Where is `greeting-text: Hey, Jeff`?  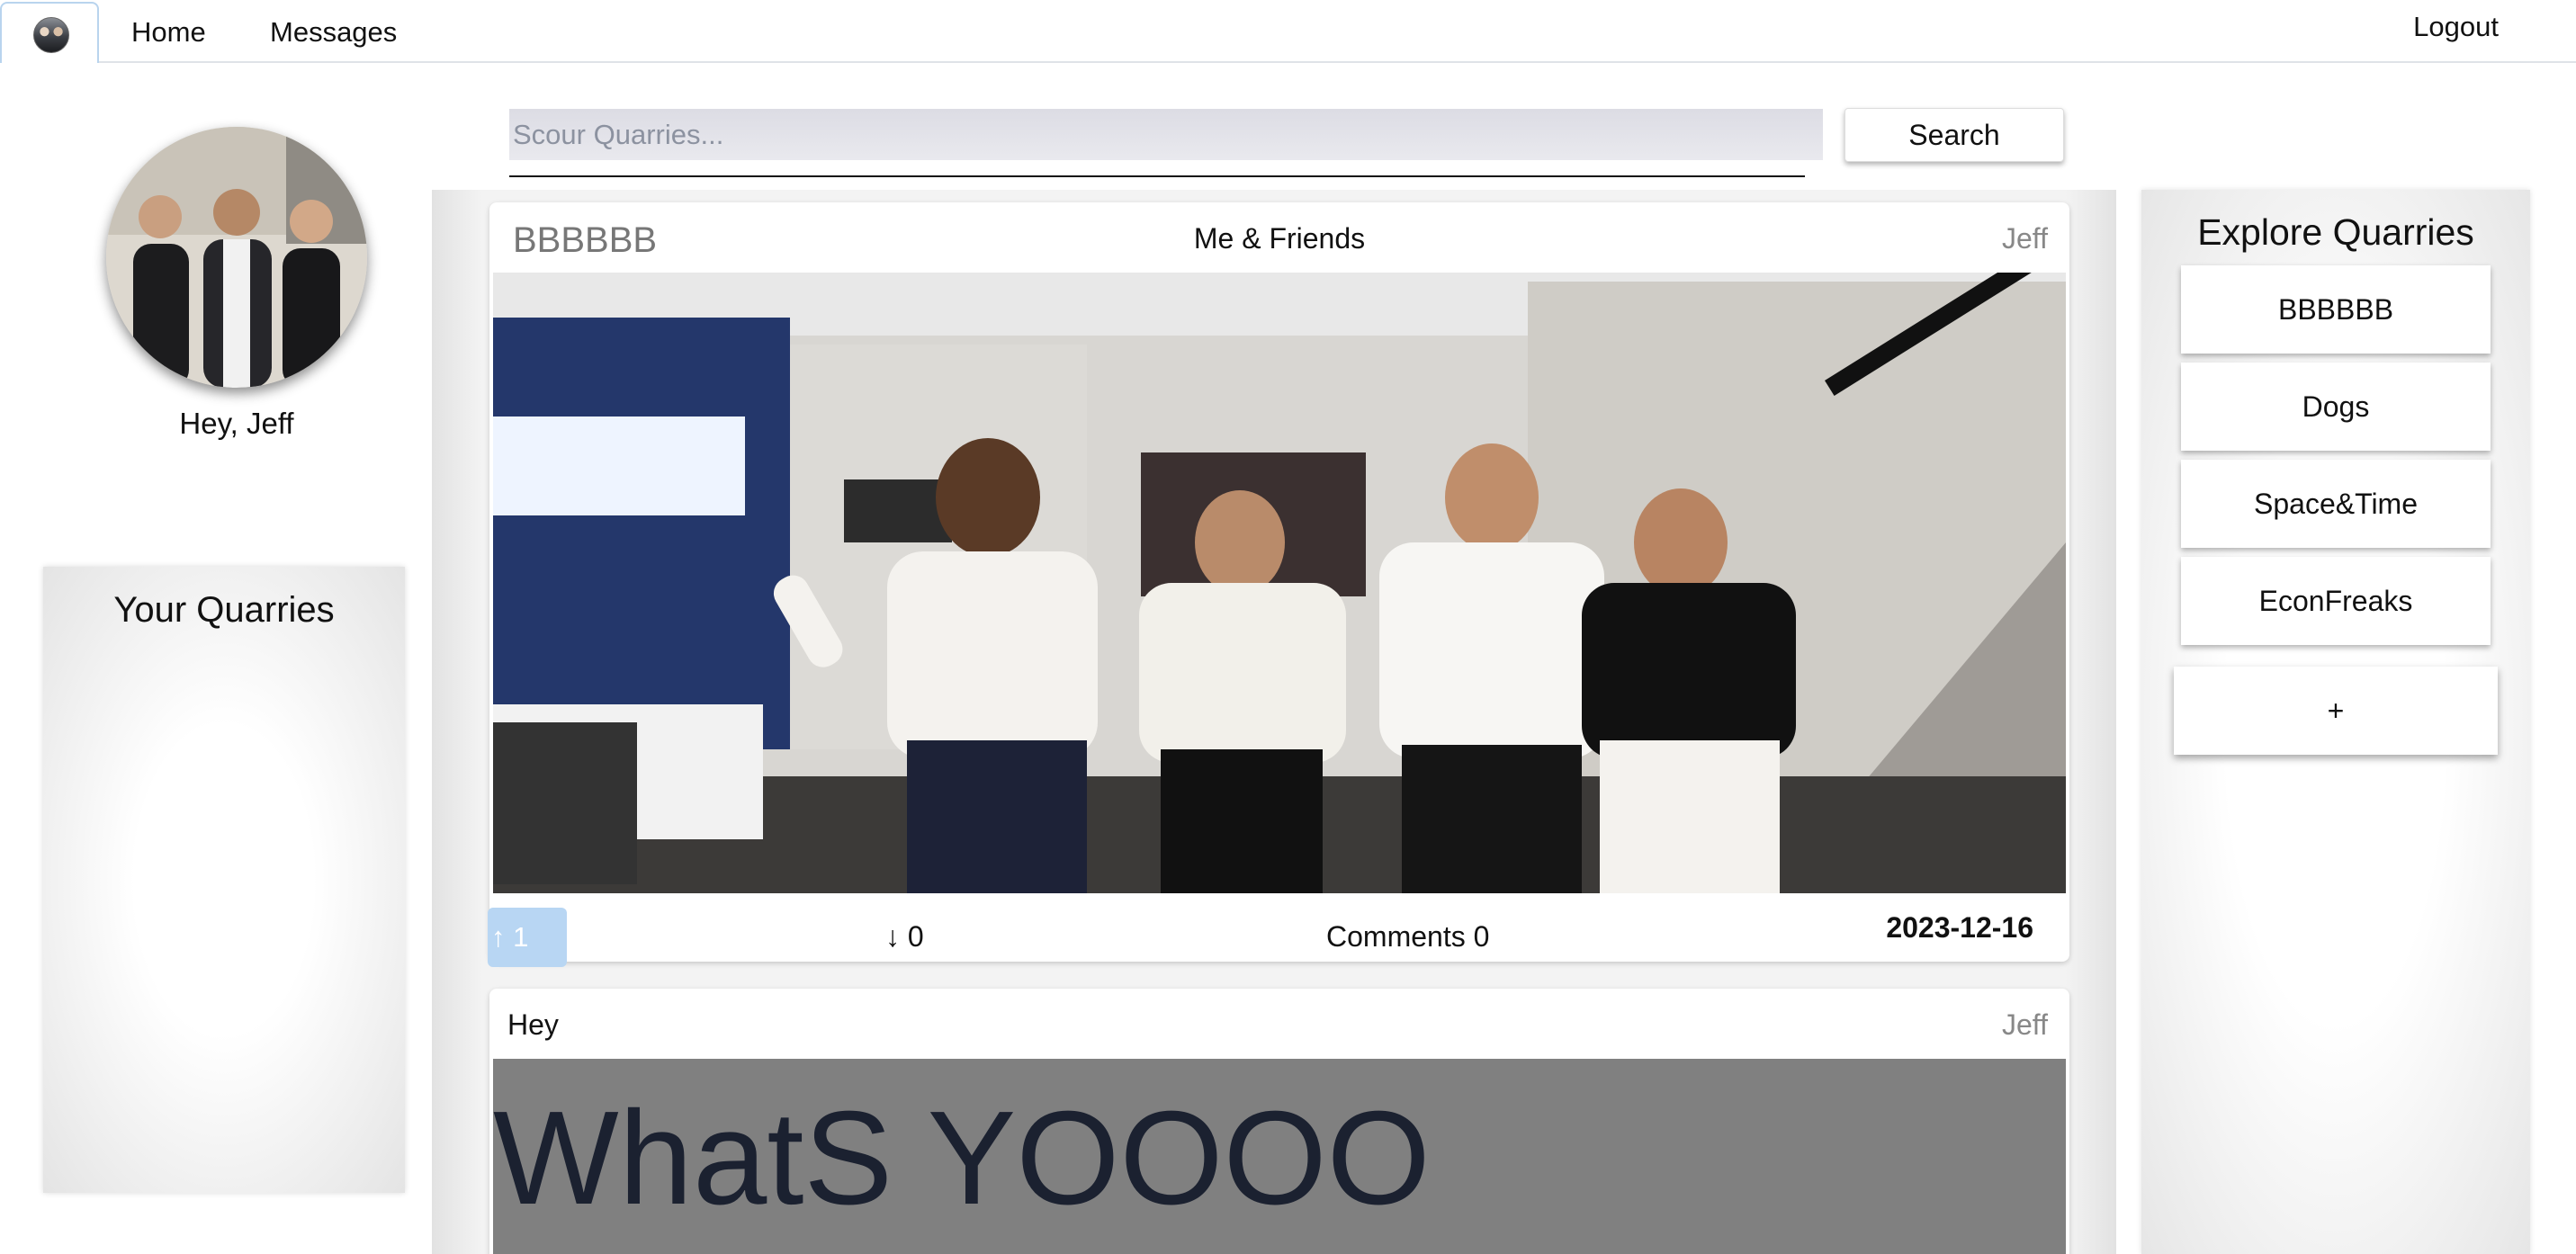 greeting-text: Hey, Jeff is located at coordinates (237, 423).